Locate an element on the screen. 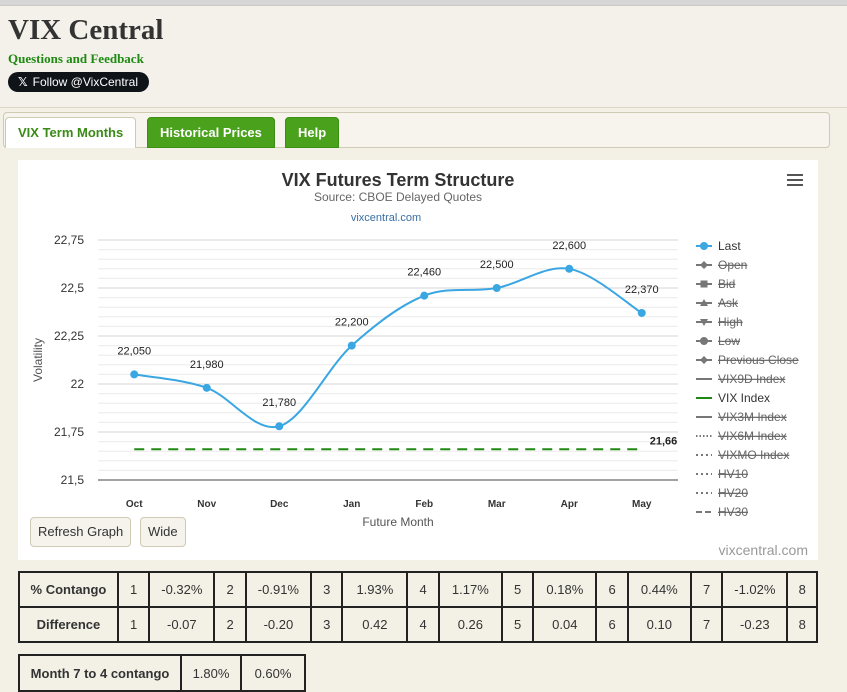 This screenshot has height=692, width=847. legend-item-label: HV20 is located at coordinates (733, 493).